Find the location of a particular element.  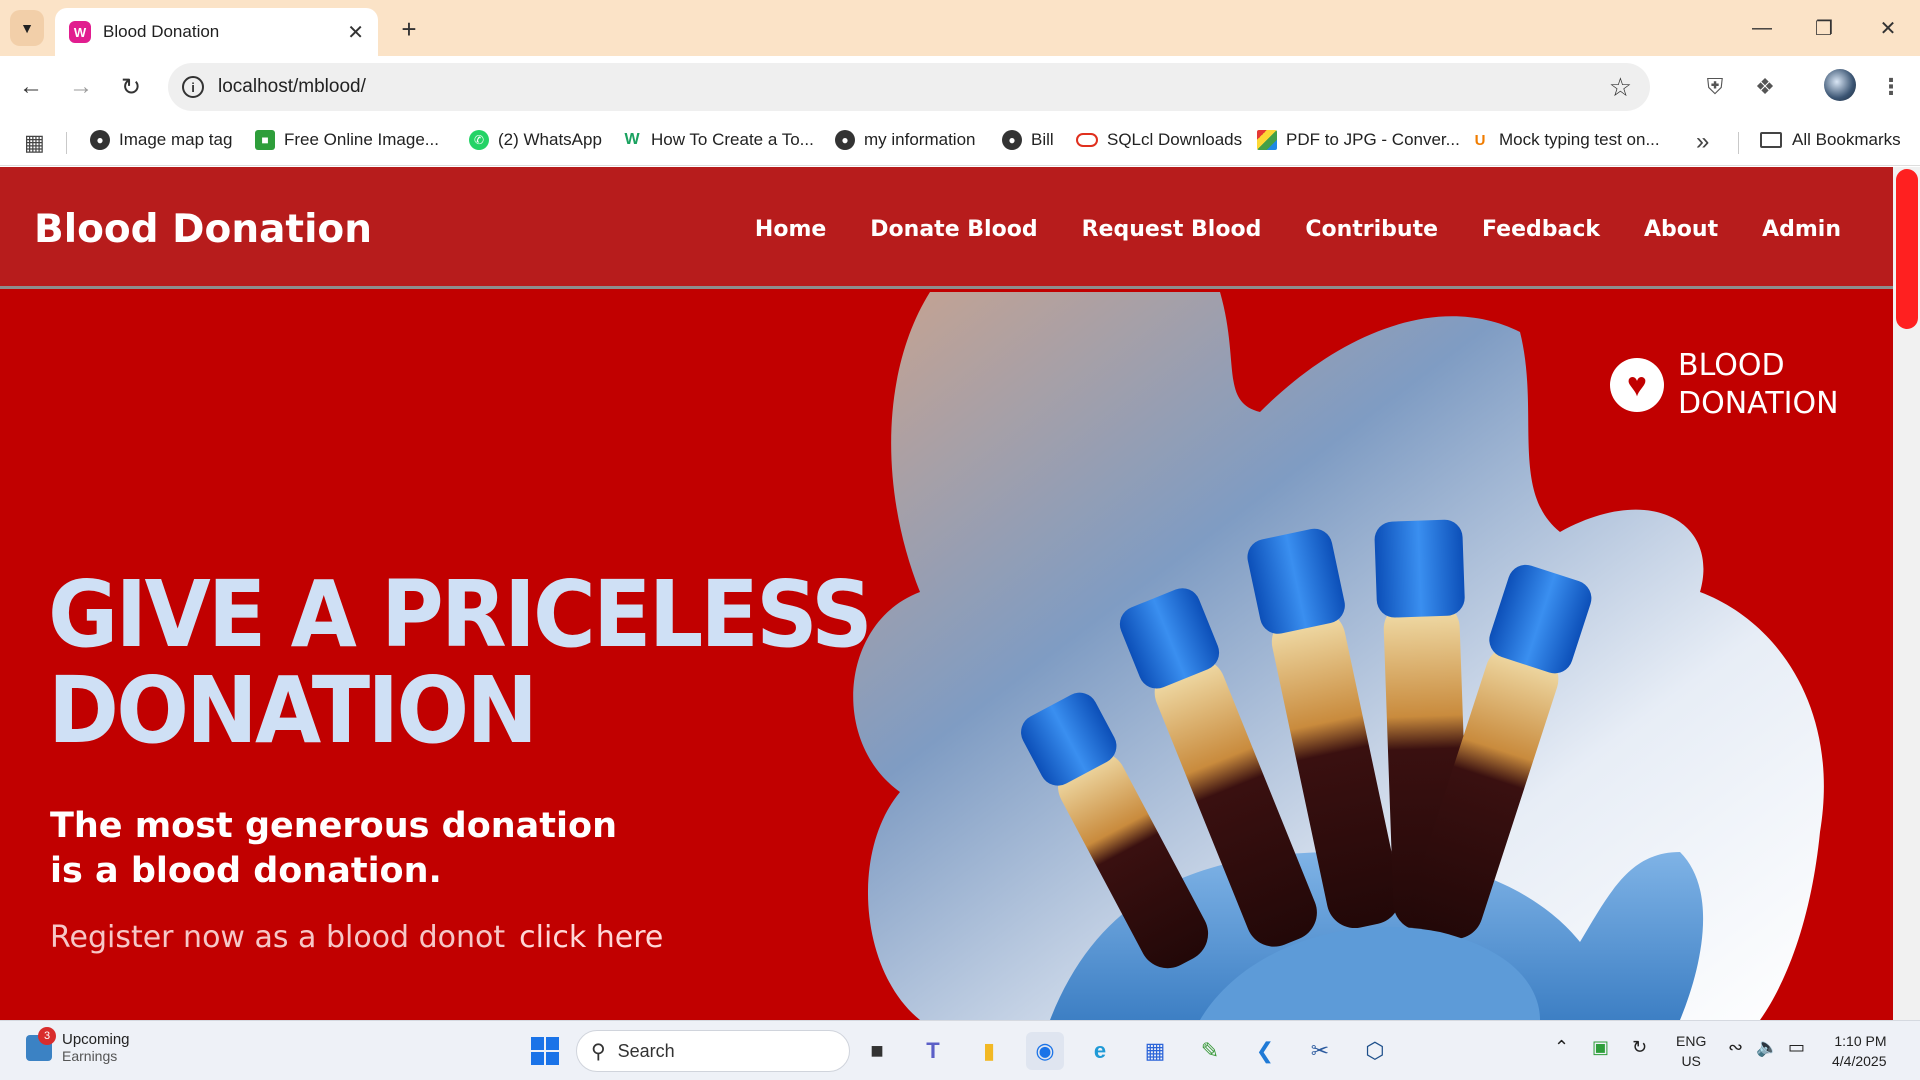

tab-close-icon: ✕ is located at coordinates (355, 32).